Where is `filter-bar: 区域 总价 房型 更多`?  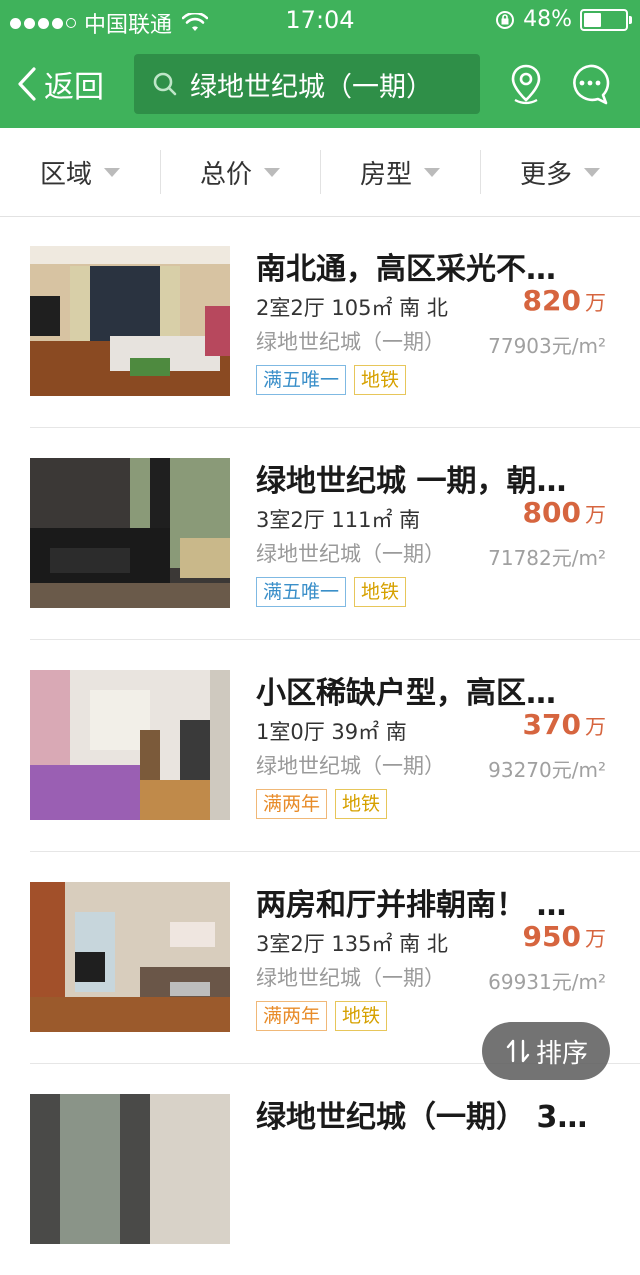
filter-bar: 区域 总价 房型 更多 is located at coordinates (320, 172).